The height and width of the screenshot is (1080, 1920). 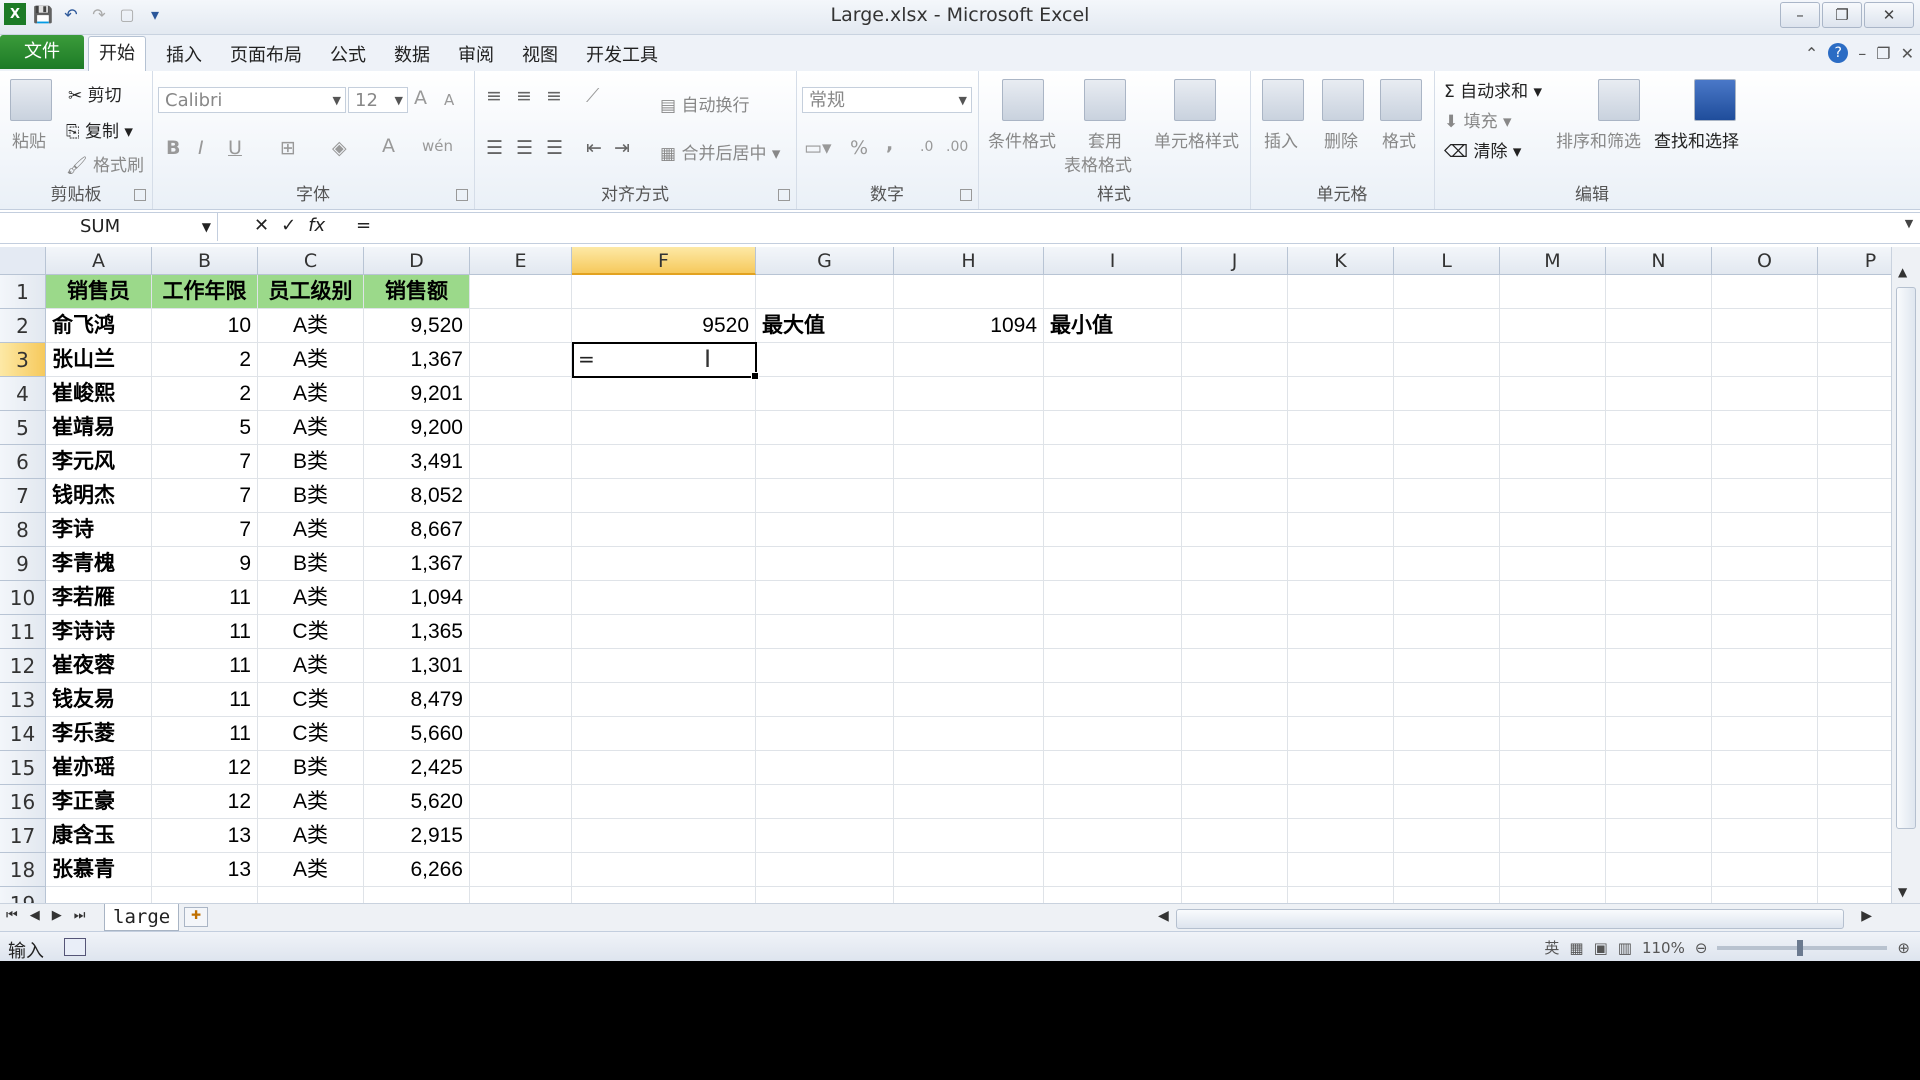 I want to click on cell-i1, so click(x=1113, y=292).